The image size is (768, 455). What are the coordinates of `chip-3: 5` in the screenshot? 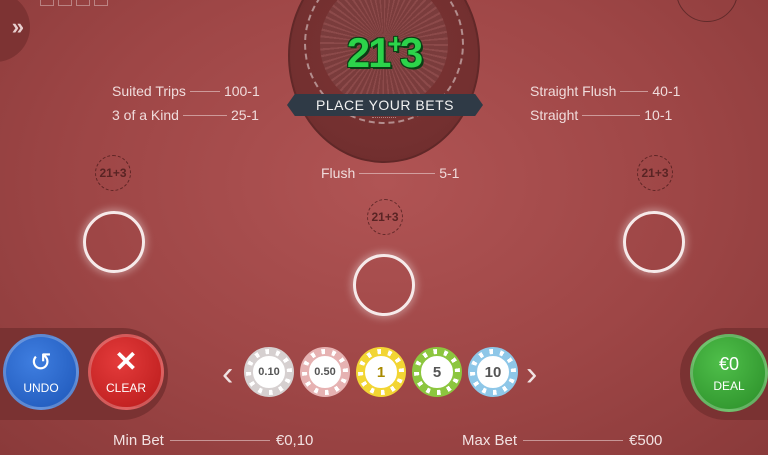 It's located at (437, 372).